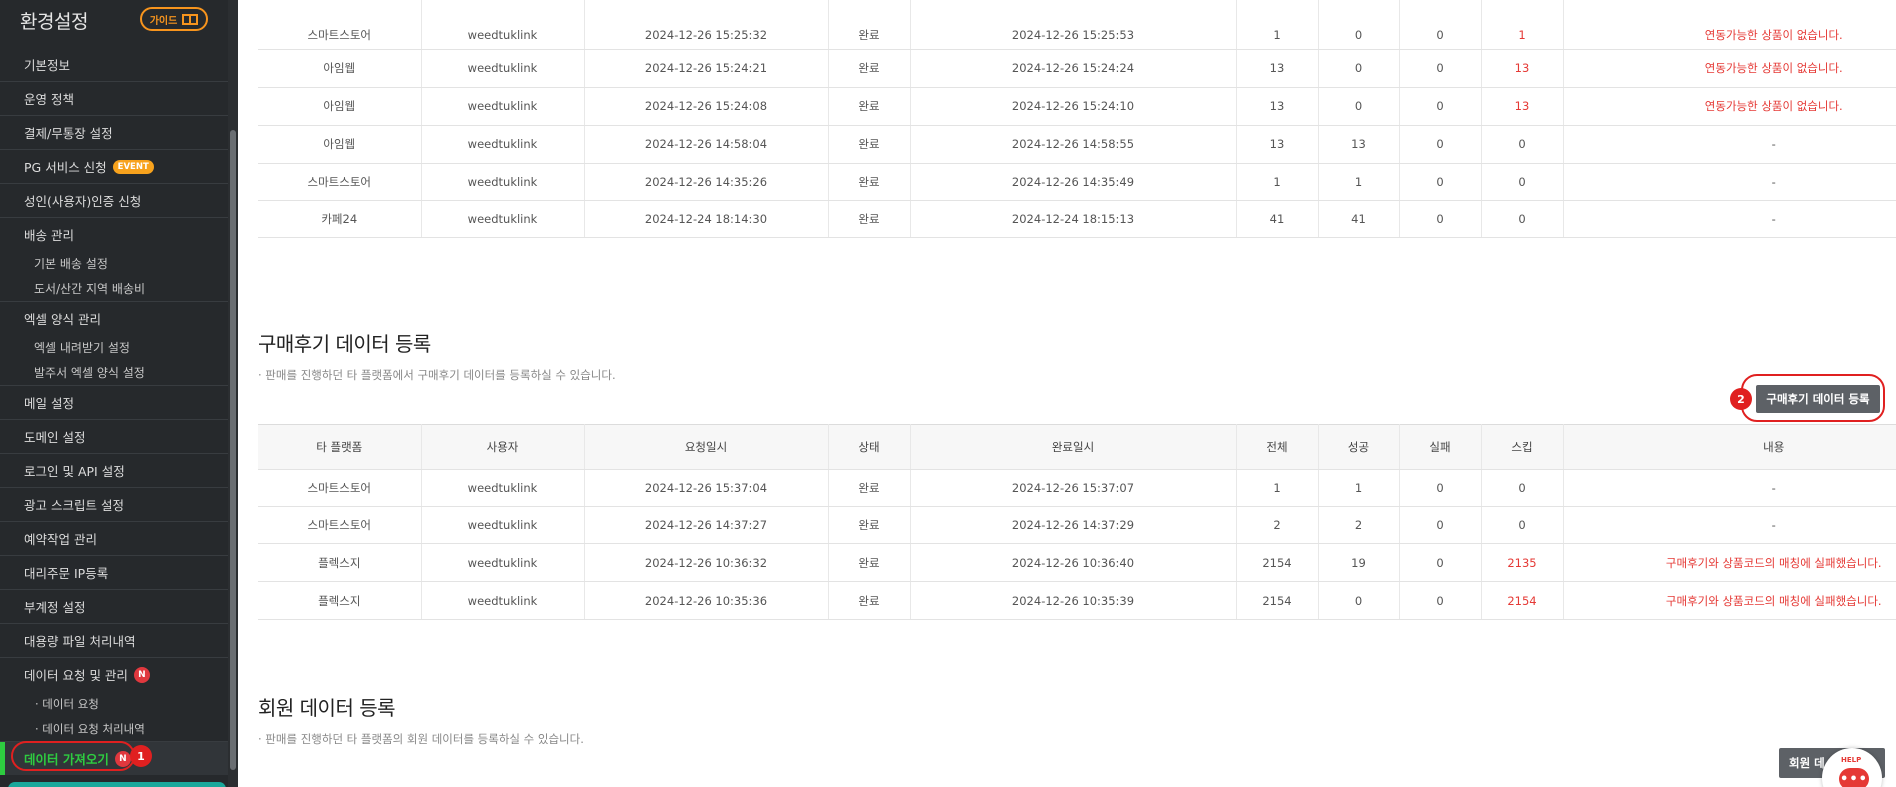 Image resolution: width=1896 pixels, height=787 pixels. Describe the element at coordinates (49, 99) in the screenshot. I see `sidebar-item-label: 운영 정책` at that location.